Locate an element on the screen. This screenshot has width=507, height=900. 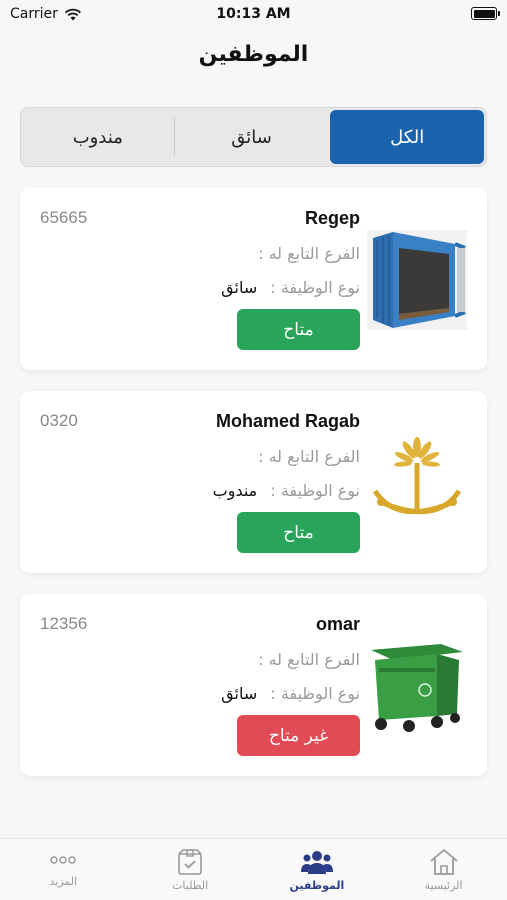
more-icon is located at coordinates (63, 860).